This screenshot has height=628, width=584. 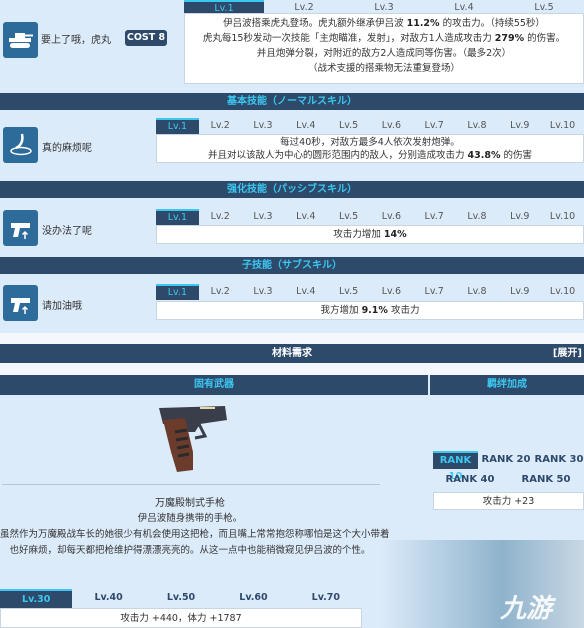 I want to click on description-line: 伊吕波搭乘虎丸登场。虎丸额外继承伊吕波 11.2% 的攻击力。（持续55秒）, so click(x=384, y=23).